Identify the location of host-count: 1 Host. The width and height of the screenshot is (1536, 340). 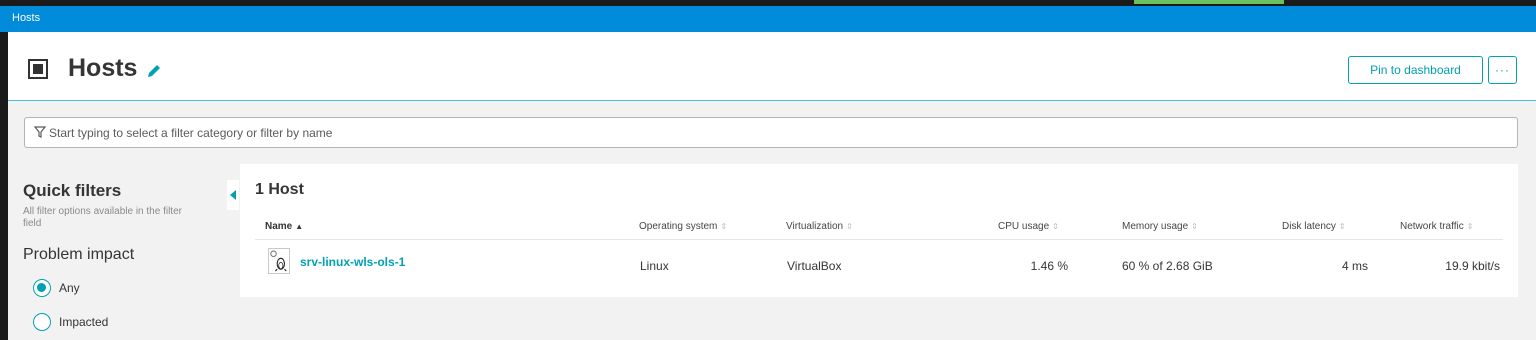
(279, 189).